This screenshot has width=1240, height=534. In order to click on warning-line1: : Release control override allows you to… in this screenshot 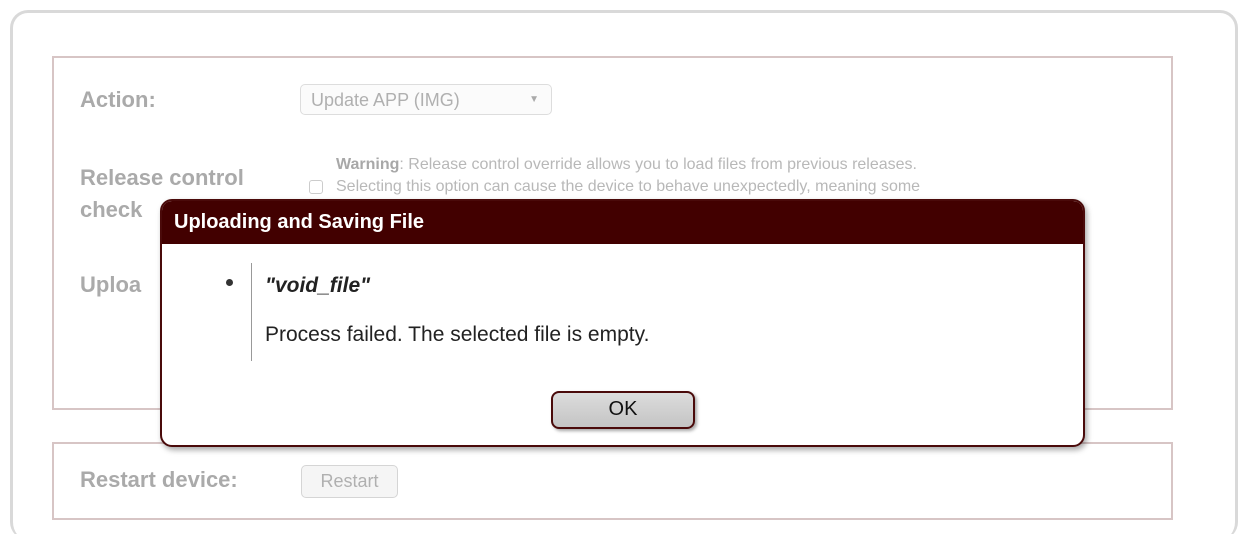, I will do `click(658, 164)`.